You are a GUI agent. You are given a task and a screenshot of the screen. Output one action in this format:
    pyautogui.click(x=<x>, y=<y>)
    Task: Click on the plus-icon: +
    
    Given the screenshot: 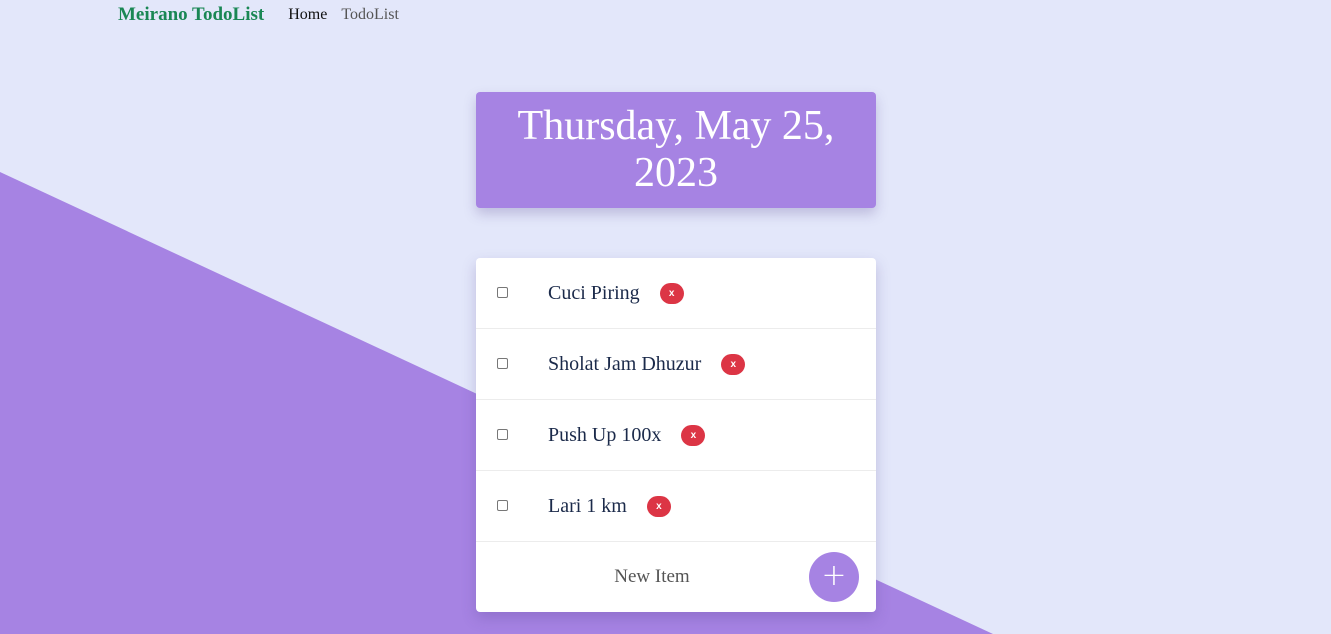 What is the action you would take?
    pyautogui.click(x=834, y=575)
    